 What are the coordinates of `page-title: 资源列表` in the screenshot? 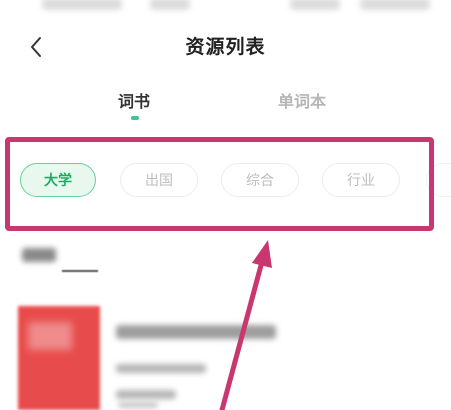 It's located at (225, 47).